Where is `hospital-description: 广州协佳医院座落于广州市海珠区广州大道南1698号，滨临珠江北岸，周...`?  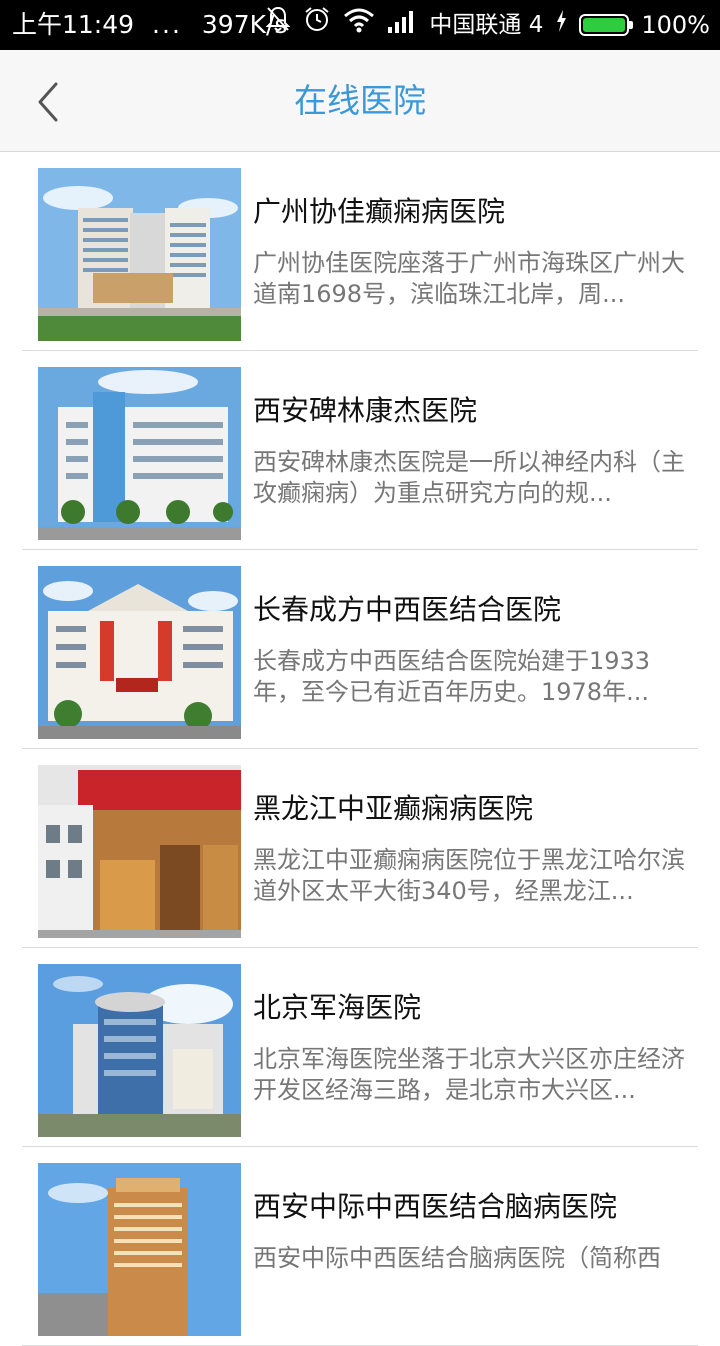 hospital-description: 广州协佳医院座落于广州市海珠区广州大道南1698号，滨临珠江北岸，周... is located at coordinates (469, 278).